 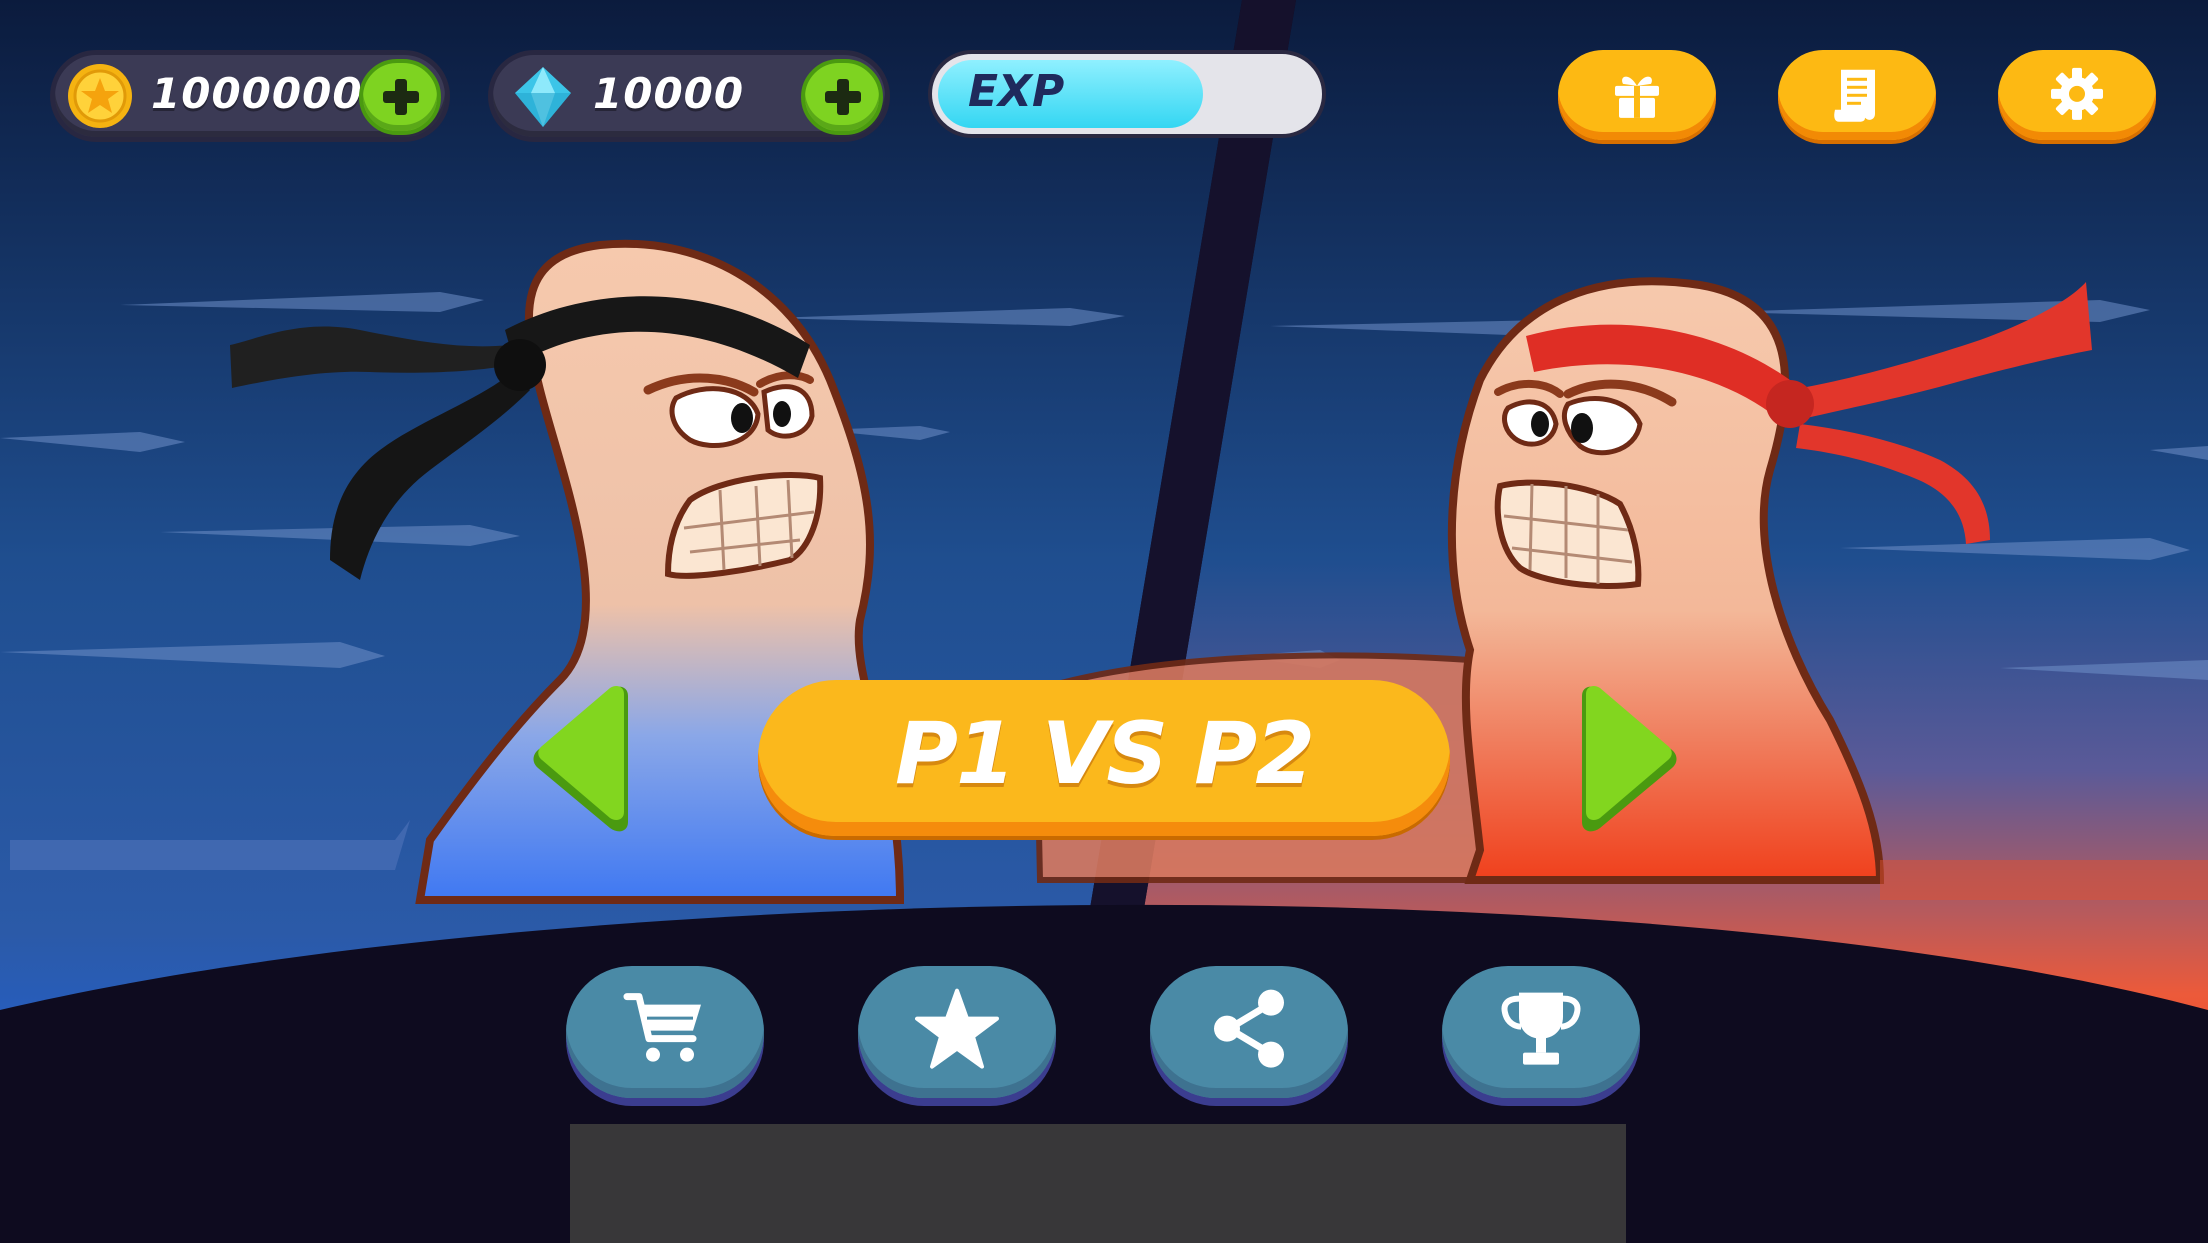 I want to click on blue-diamond-icon, so click(x=543, y=97).